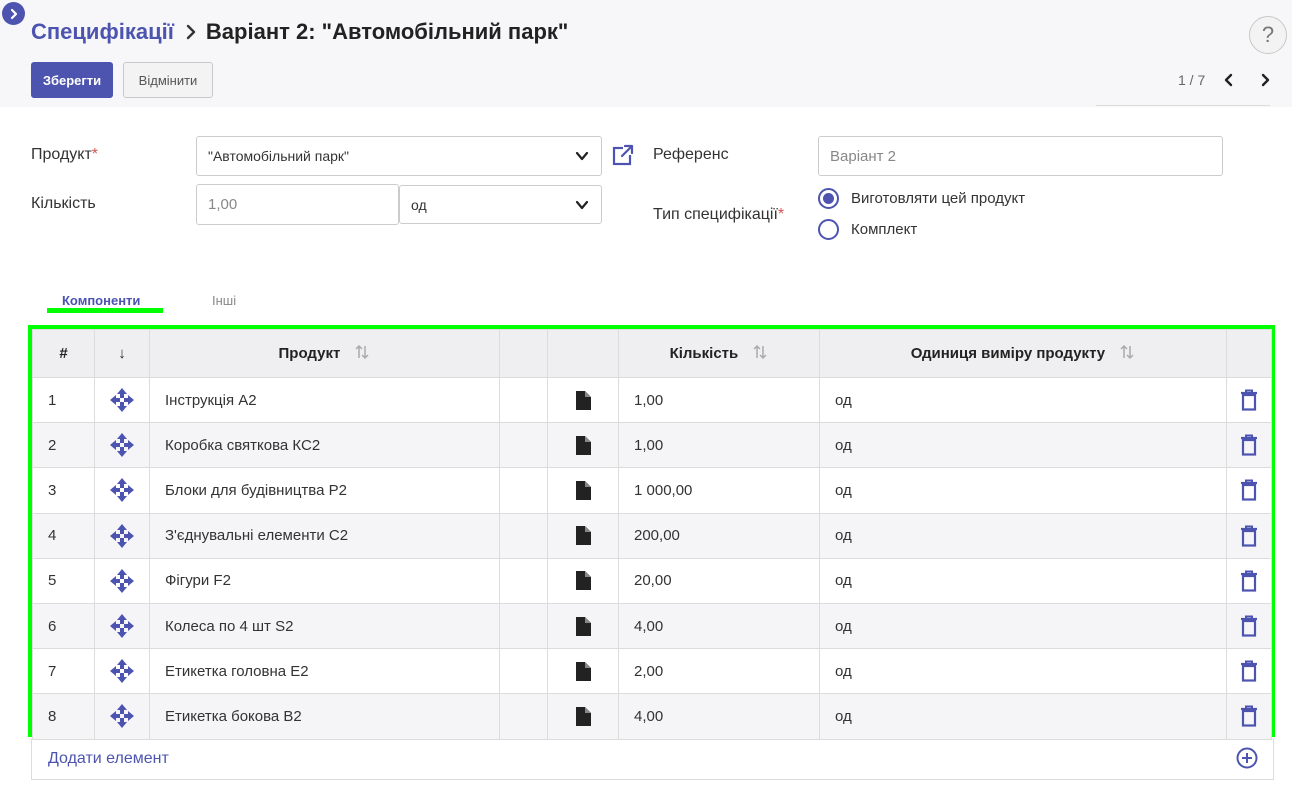  I want to click on table-row: 7 Етикетка головна Е2 2,00 од, so click(652, 671).